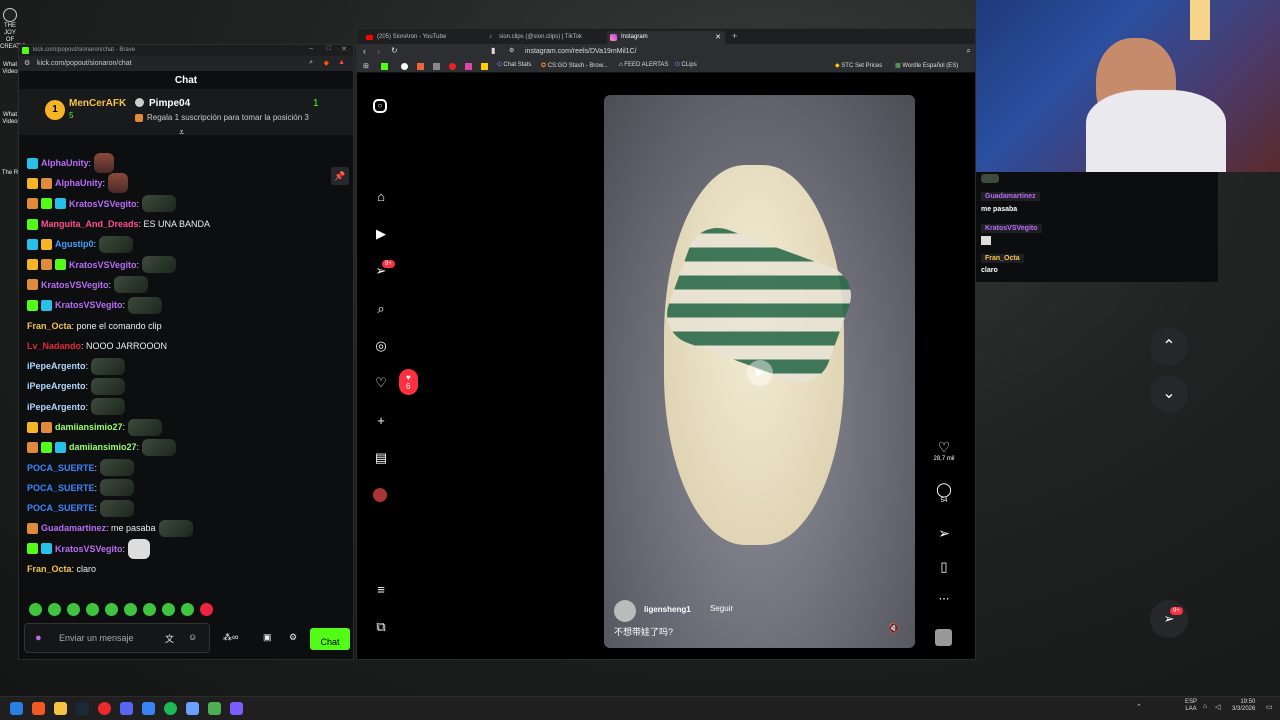  Describe the element at coordinates (514, 65) in the screenshot. I see `bookmark-chatstats: ⏻ Chat Stats` at that location.